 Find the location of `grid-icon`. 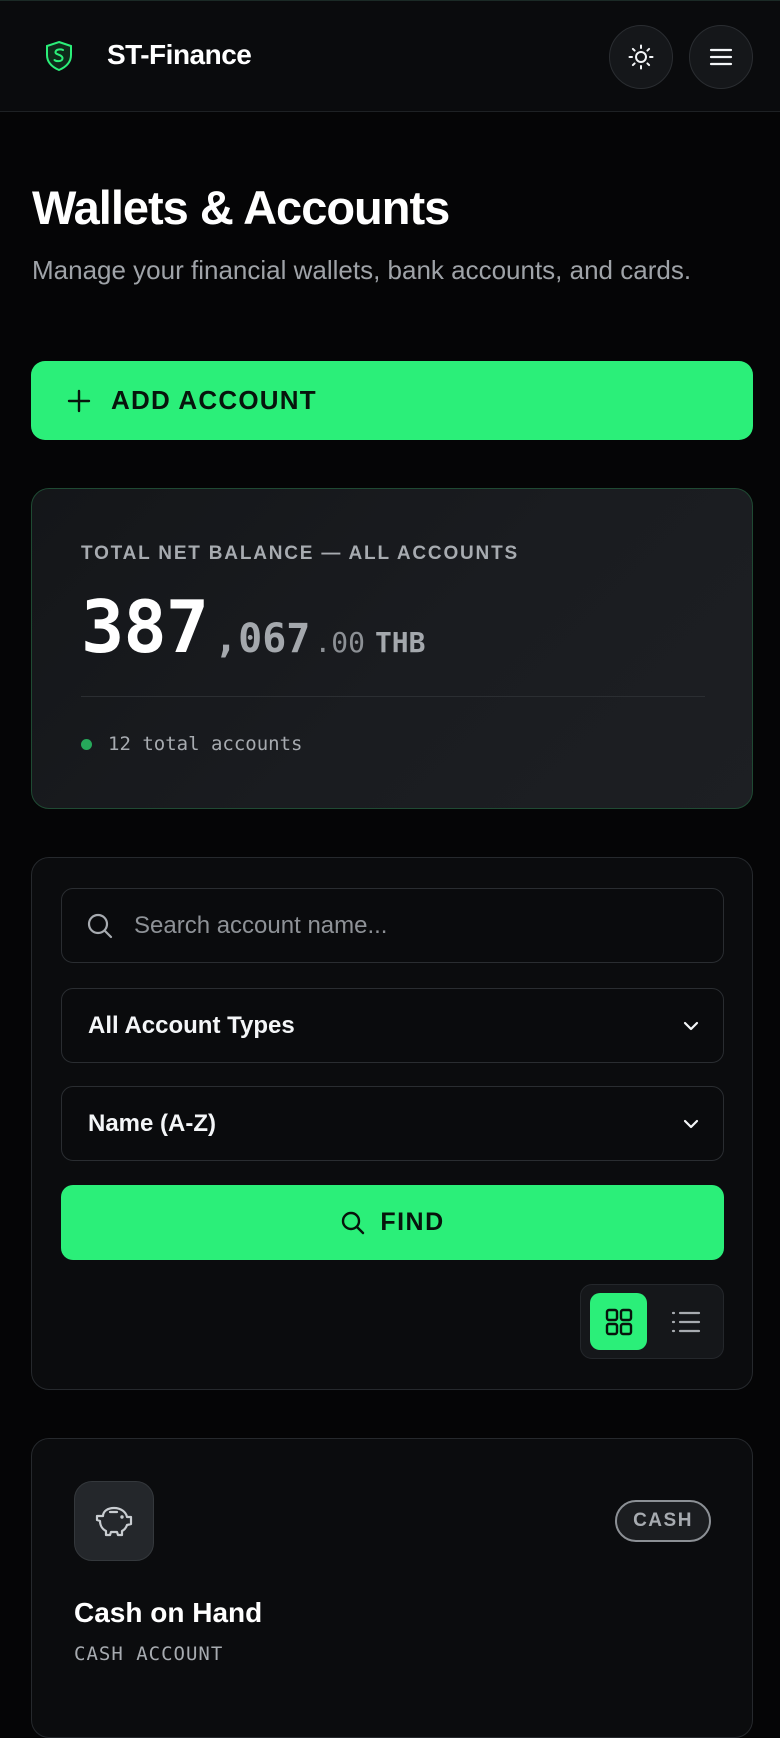

grid-icon is located at coordinates (618, 1321).